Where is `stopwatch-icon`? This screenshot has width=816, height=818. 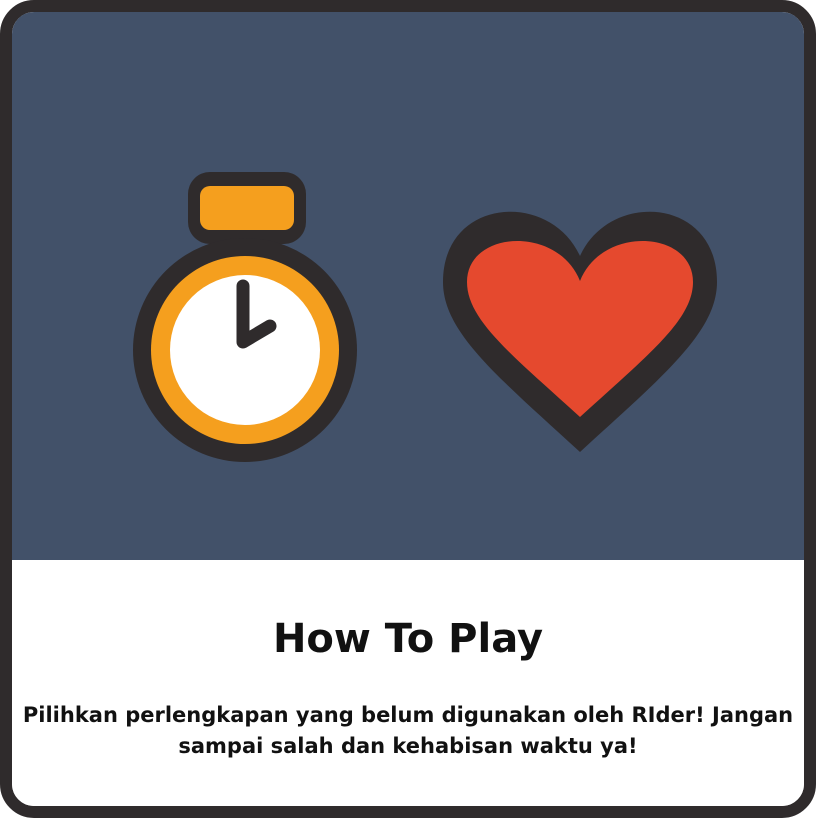 stopwatch-icon is located at coordinates (245, 317).